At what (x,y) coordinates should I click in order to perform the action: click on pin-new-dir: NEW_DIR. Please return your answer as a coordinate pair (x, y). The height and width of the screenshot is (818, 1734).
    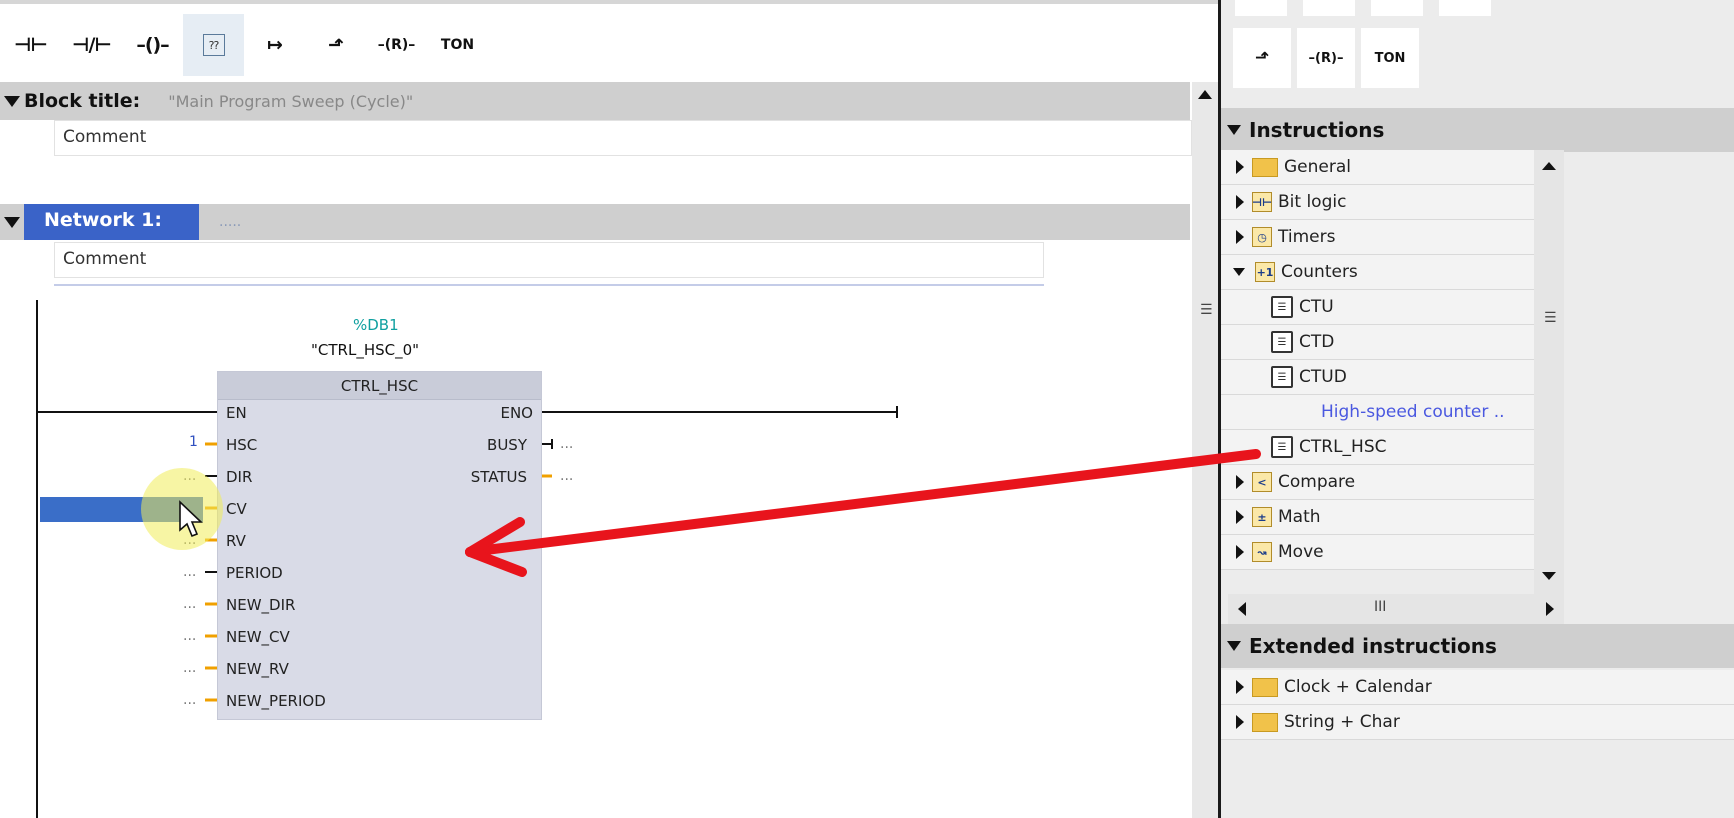
    Looking at the image, I should click on (260, 605).